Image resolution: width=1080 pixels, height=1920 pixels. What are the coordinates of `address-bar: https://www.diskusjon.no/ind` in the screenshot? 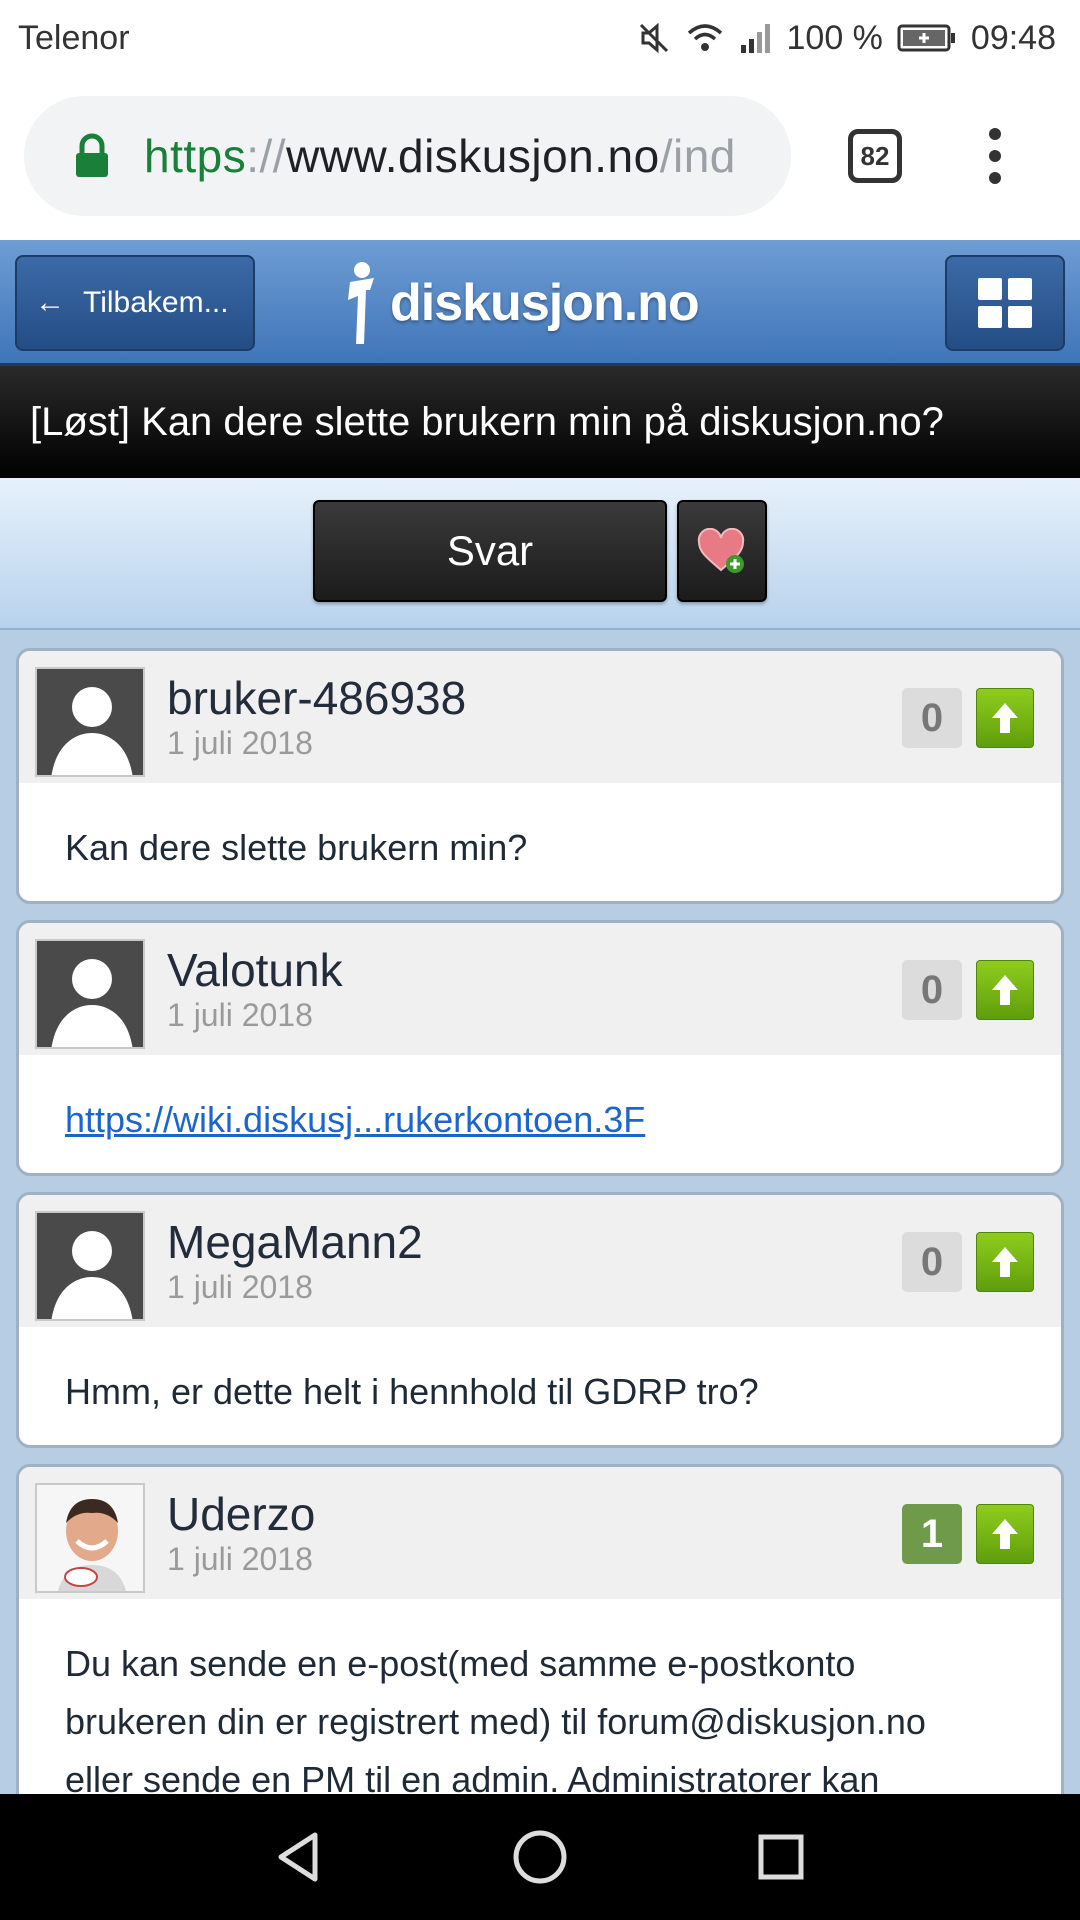 It's located at (407, 156).